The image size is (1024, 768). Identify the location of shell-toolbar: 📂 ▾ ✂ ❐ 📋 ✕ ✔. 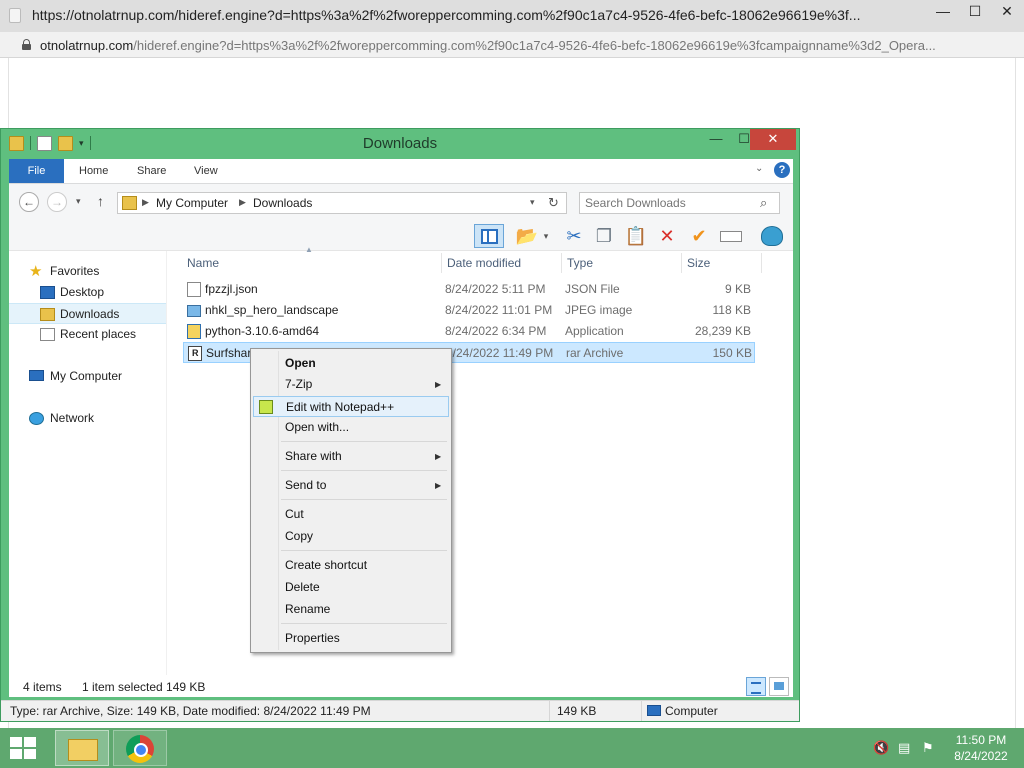
(401, 236).